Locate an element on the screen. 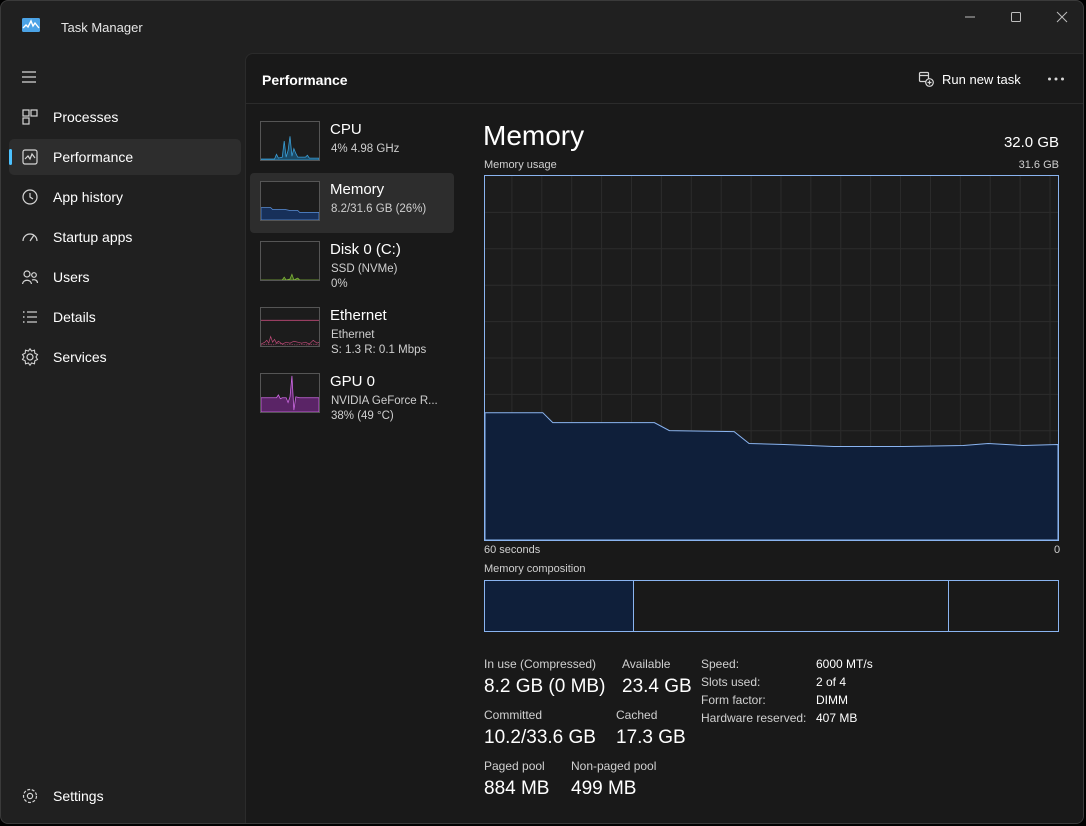 Image resolution: width=1086 pixels, height=826 pixels. device-stat-secondary: 0% is located at coordinates (339, 284).